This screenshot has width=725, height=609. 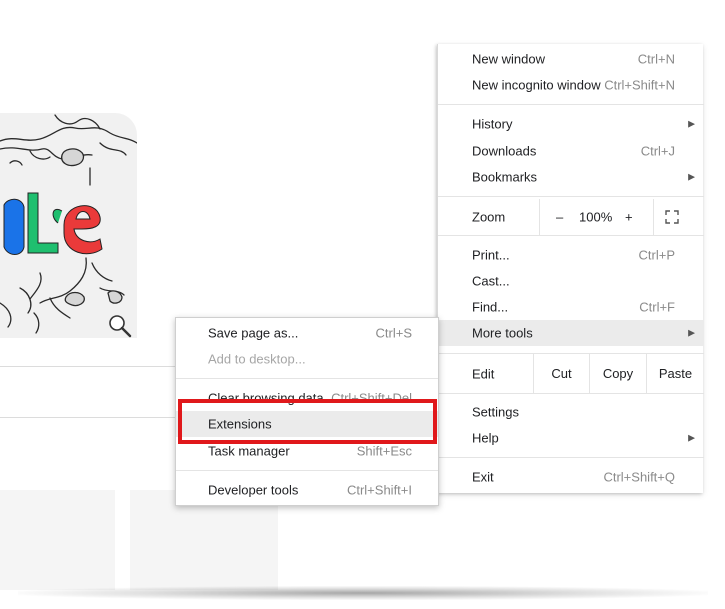 I want to click on menu-item-label: New window, so click(x=508, y=59).